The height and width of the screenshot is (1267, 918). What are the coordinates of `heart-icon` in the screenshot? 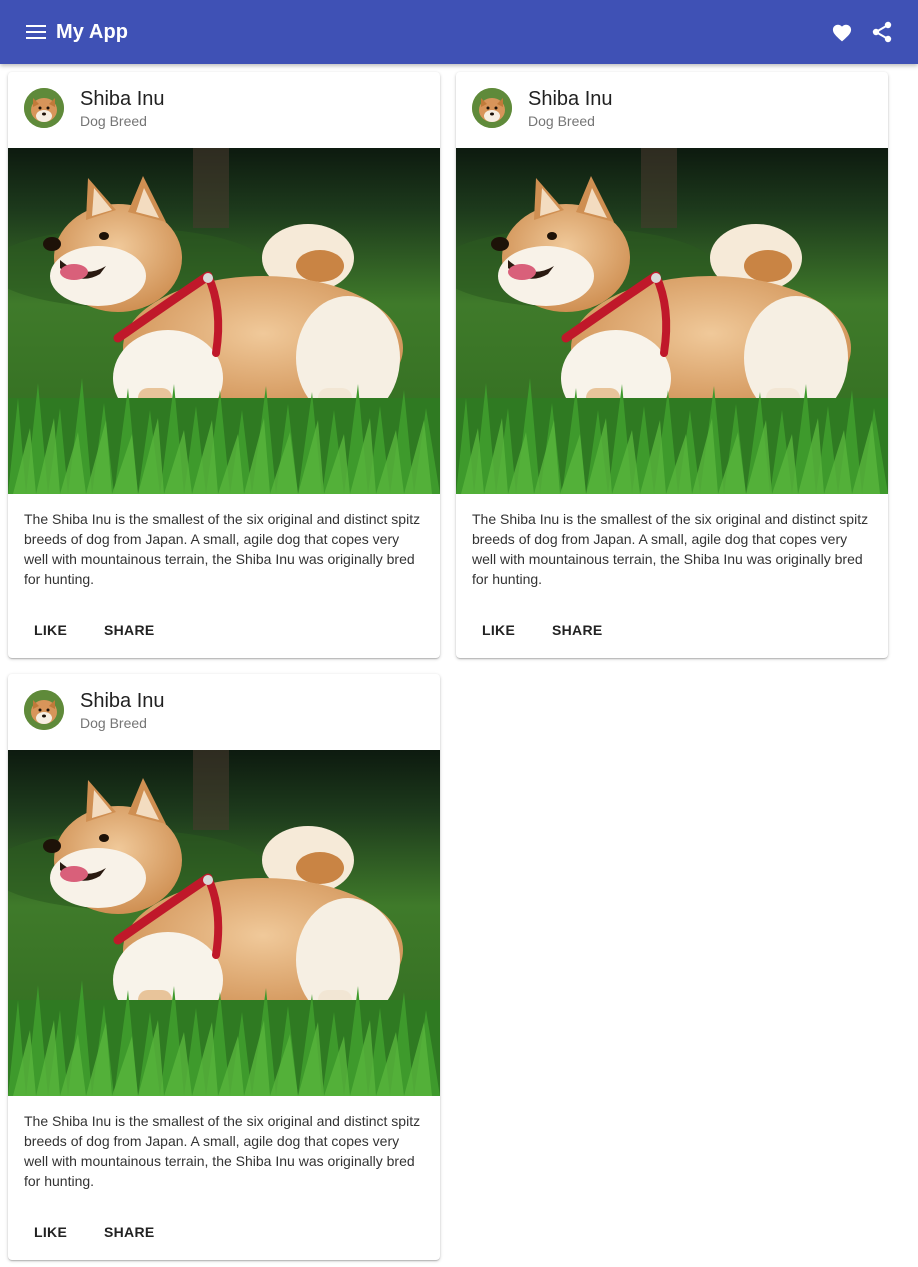 It's located at (842, 32).